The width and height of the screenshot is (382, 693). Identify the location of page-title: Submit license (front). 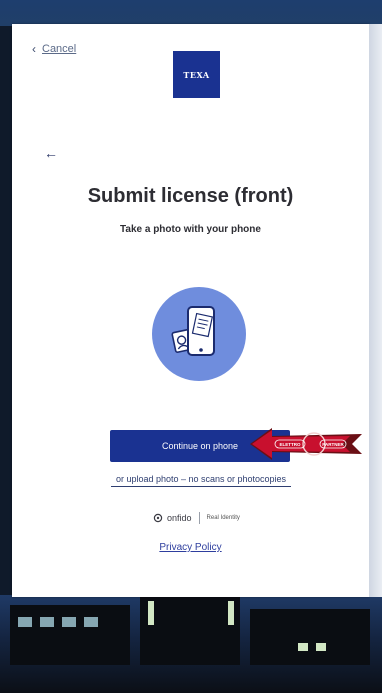
(190, 196).